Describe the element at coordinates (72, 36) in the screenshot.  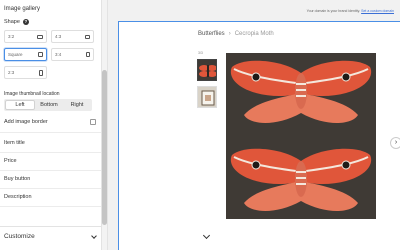
I see `shape-option-4-3: 4:3` at that location.